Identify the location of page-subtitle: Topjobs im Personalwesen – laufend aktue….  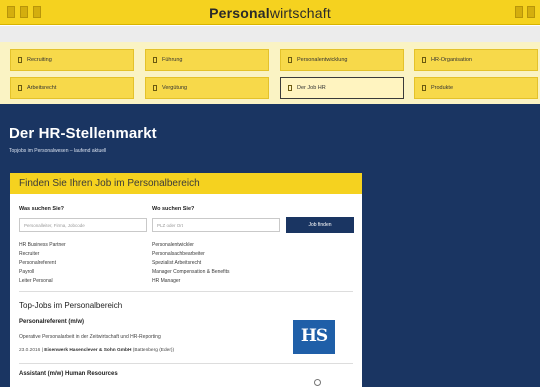
(58, 151).